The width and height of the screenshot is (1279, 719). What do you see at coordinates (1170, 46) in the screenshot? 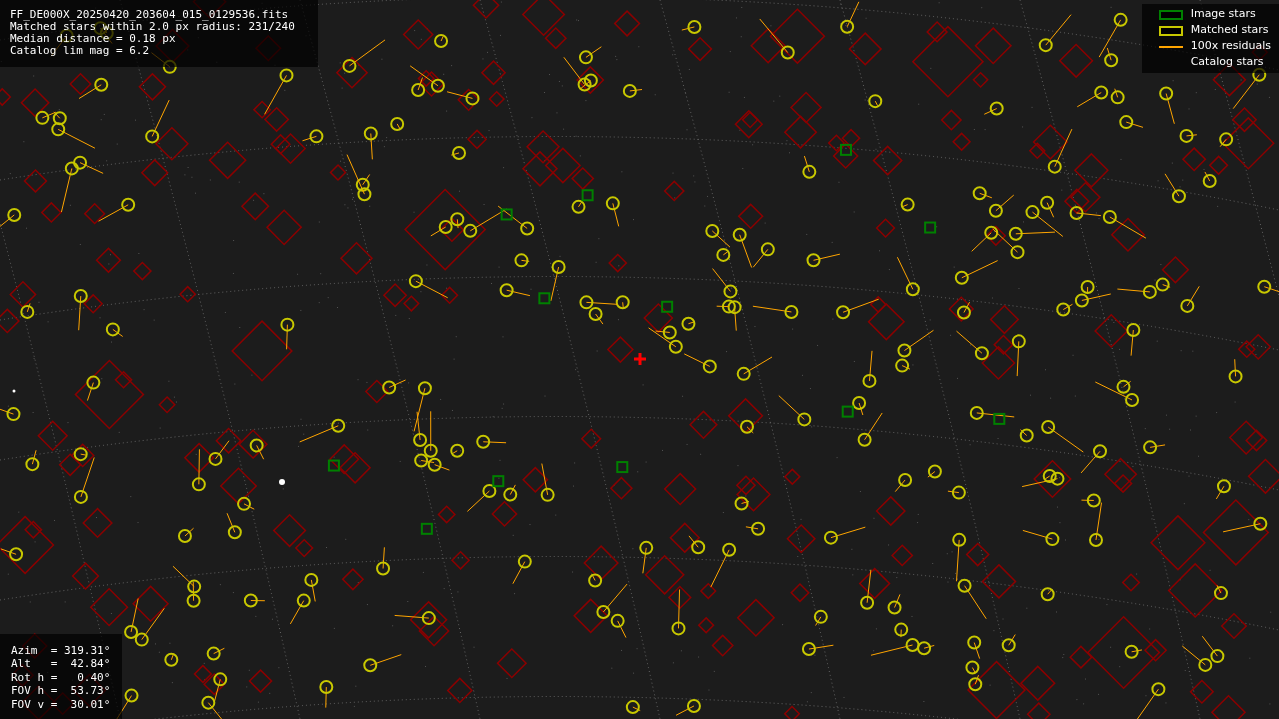
I see `legend-line-icon` at bounding box center [1170, 46].